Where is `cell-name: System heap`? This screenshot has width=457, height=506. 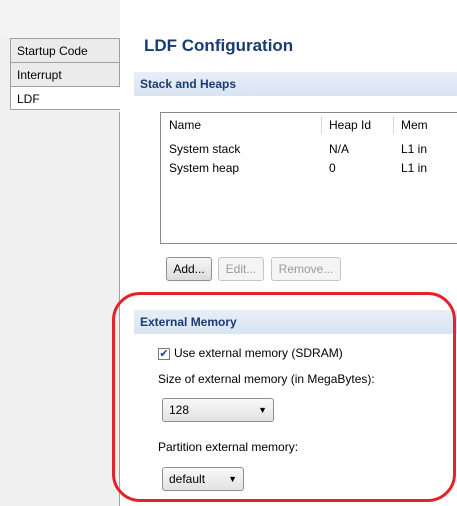 cell-name: System heap is located at coordinates (204, 168).